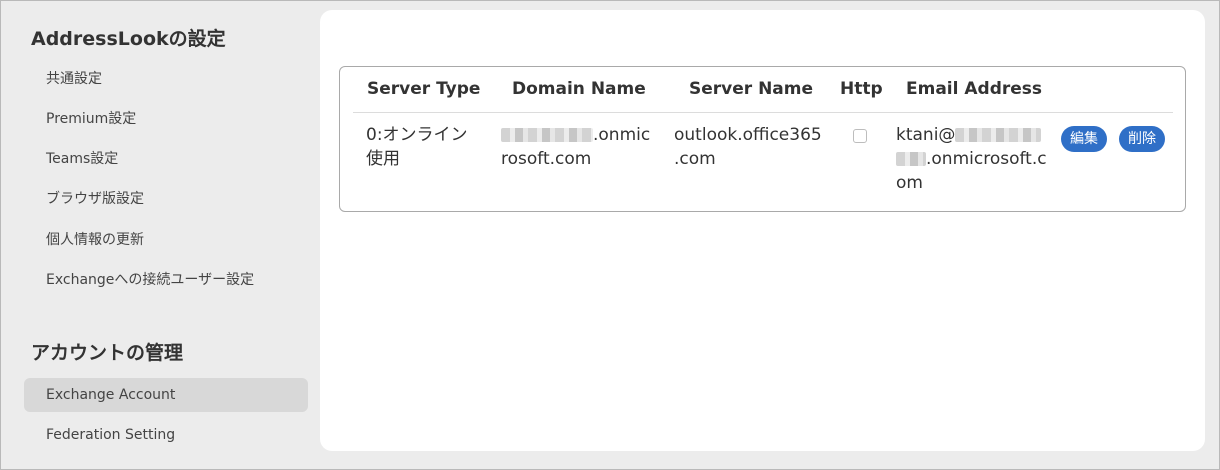 This screenshot has height=470, width=1220. What do you see at coordinates (974, 89) in the screenshot?
I see `column-header-email: Email Address` at bounding box center [974, 89].